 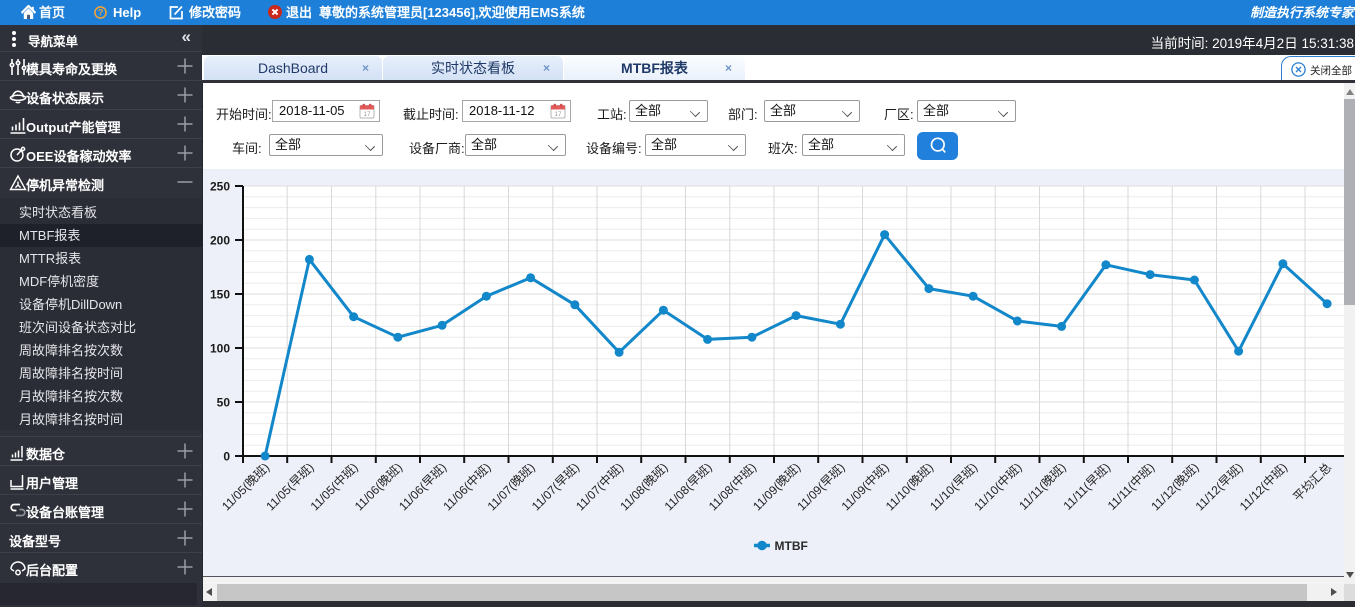 I want to click on svg-text: 200, so click(x=220, y=241).